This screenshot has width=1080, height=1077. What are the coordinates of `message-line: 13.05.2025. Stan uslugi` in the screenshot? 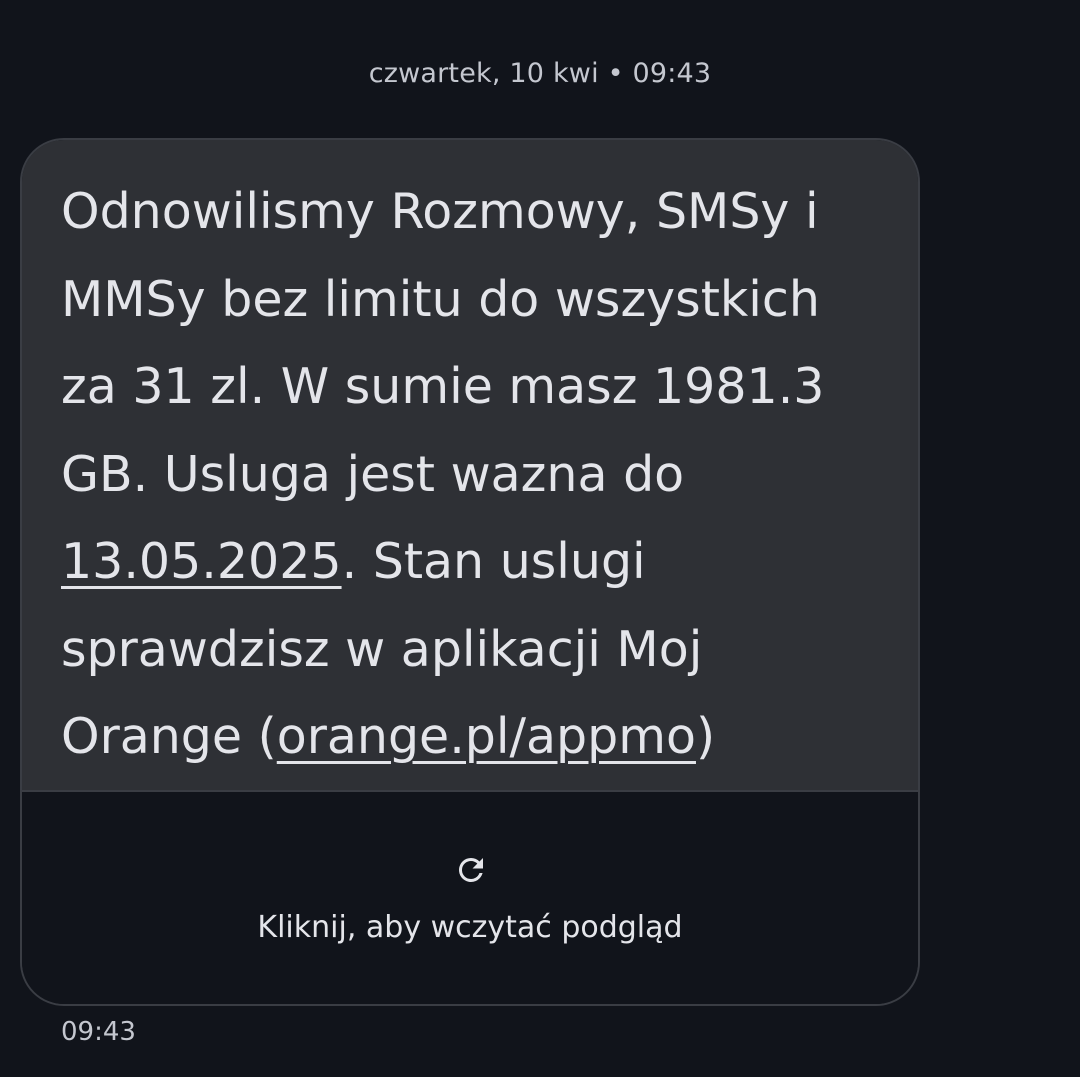 It's located at (469, 562).